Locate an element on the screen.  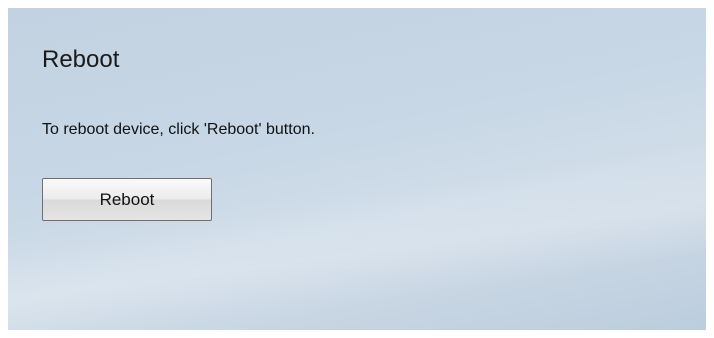
page-title: Reboot is located at coordinates (81, 59).